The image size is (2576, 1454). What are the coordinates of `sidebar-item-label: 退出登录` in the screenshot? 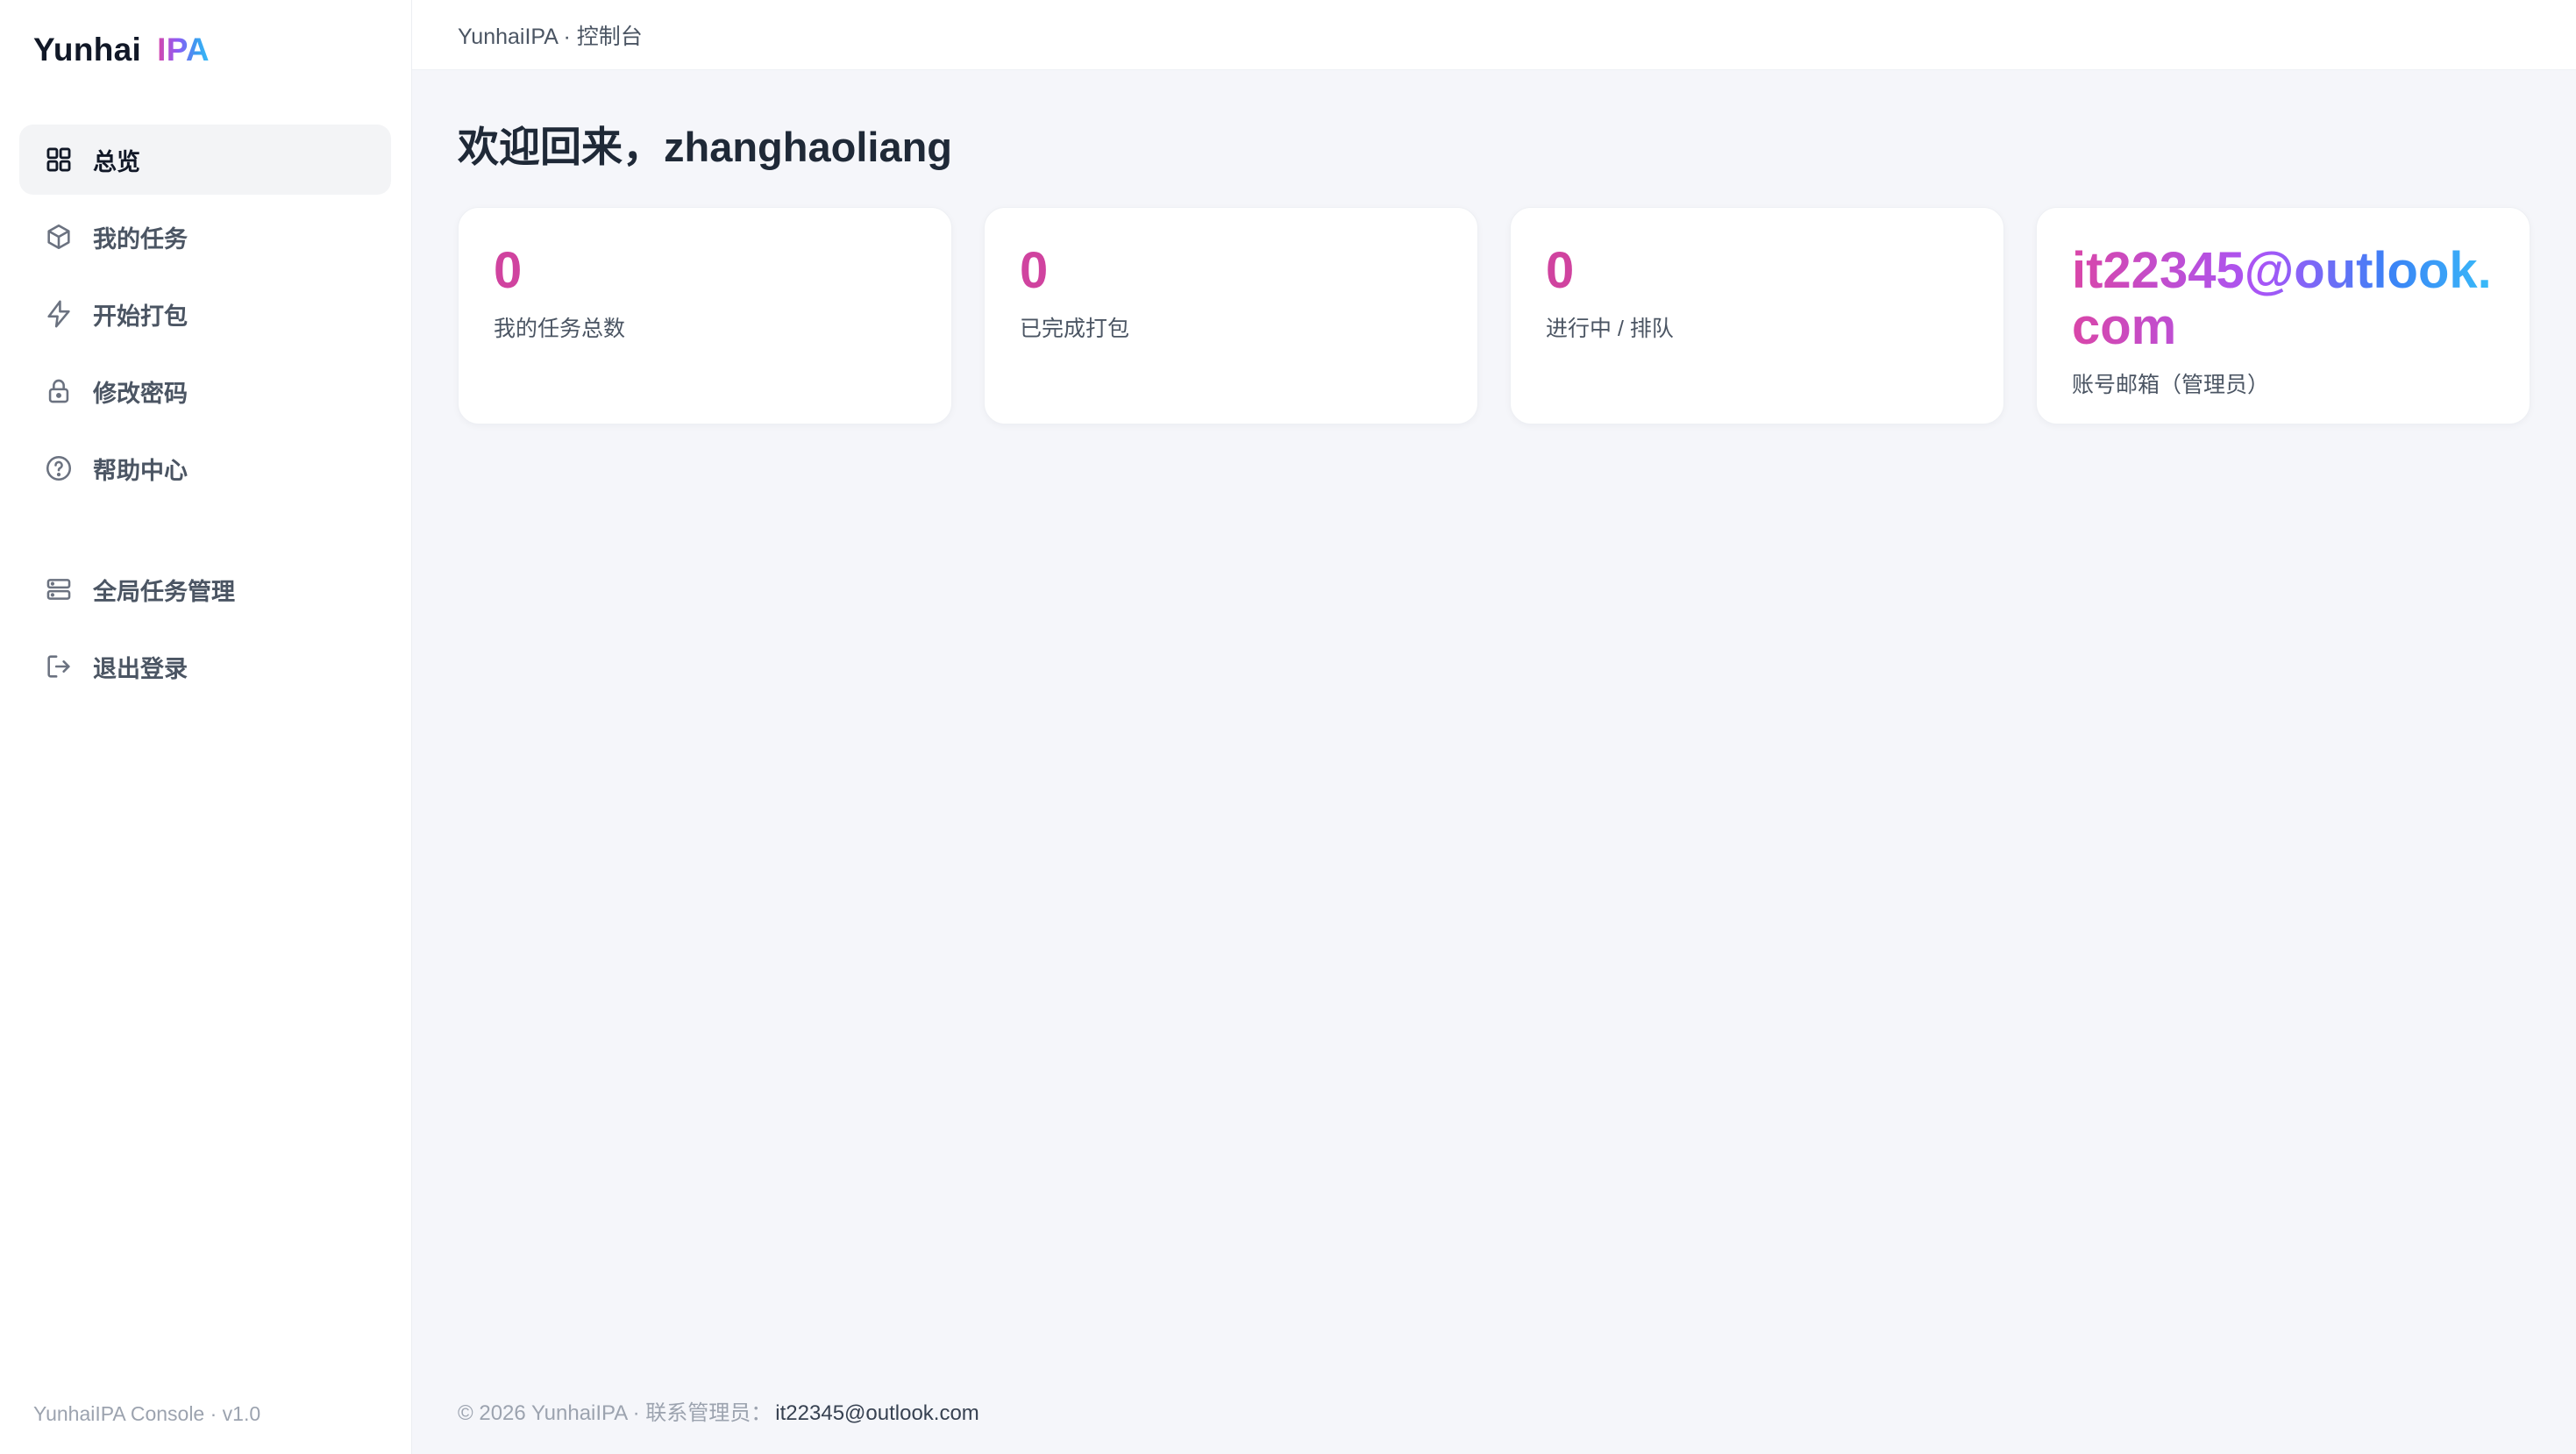 It's located at (140, 668).